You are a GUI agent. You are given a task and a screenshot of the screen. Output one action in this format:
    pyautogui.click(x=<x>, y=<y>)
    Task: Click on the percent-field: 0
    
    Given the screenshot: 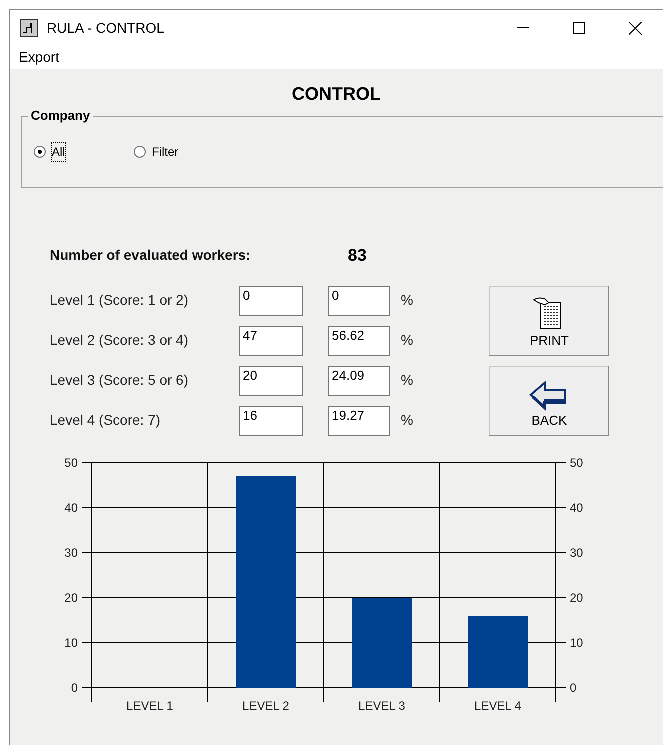 What is the action you would take?
    pyautogui.click(x=359, y=301)
    